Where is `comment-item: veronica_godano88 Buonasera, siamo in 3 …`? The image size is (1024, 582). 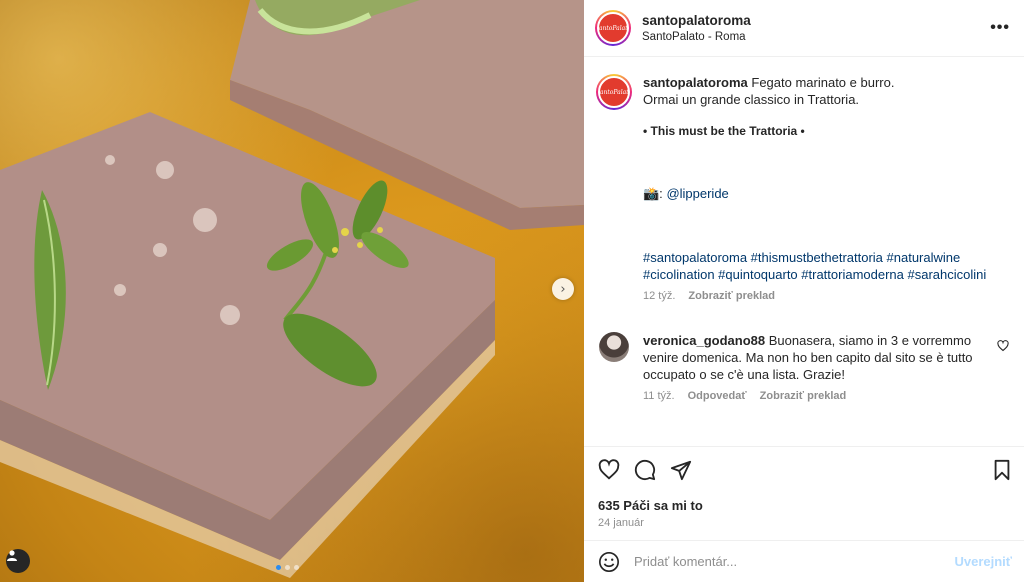
comment-item: veronica_godano88 Buonasera, siamo in 3 … is located at coordinates (802, 368).